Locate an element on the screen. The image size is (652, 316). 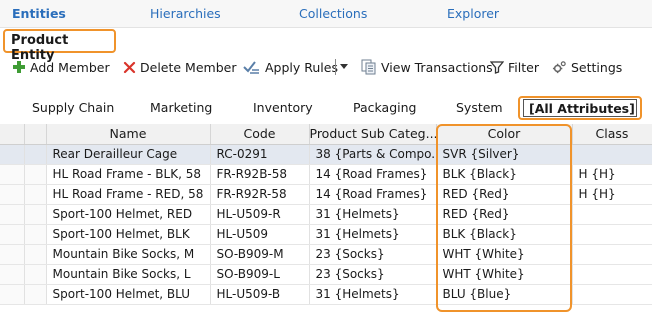
cell-color: SVR {Silver} is located at coordinates (504, 154).